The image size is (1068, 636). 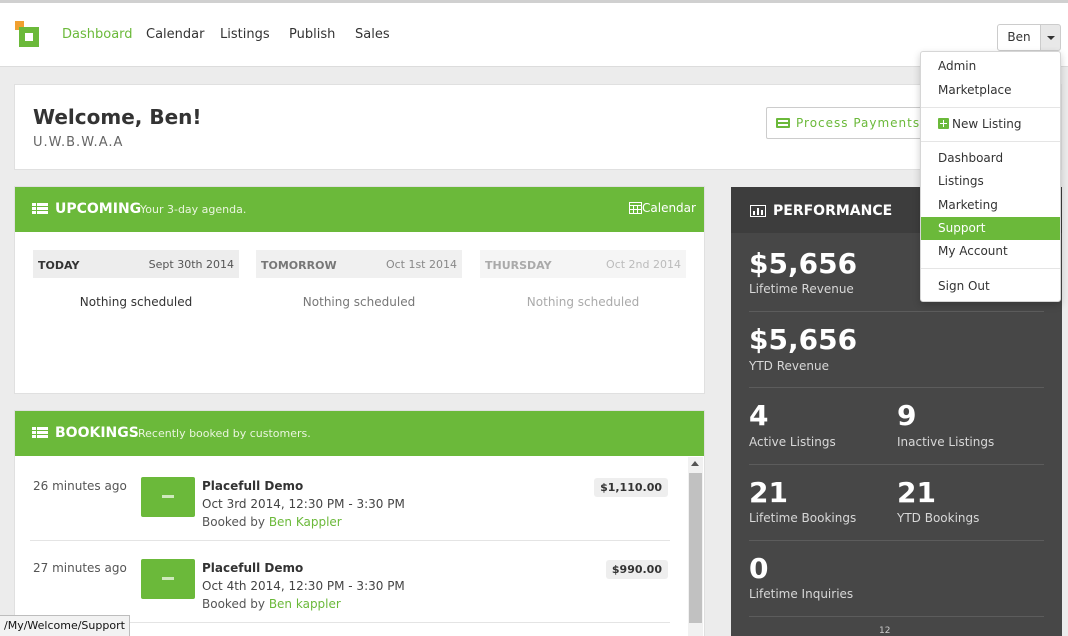 I want to click on menu-item-dashboard: Dashboard, so click(x=990, y=158).